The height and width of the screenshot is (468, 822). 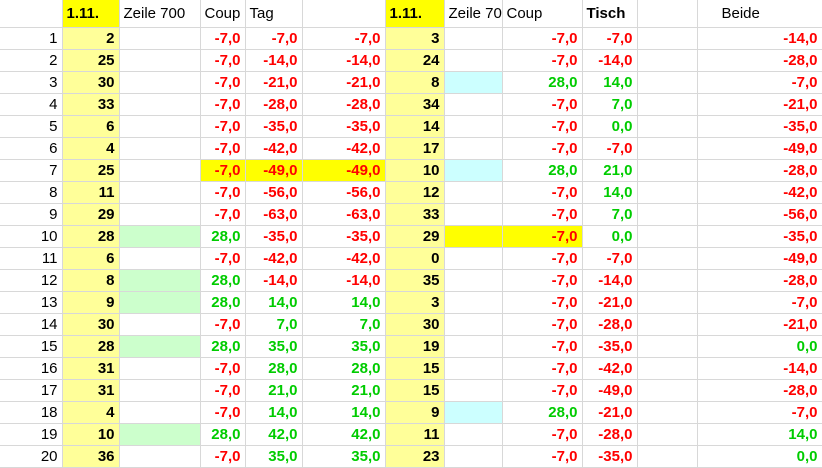 What do you see at coordinates (274, 38) in the screenshot?
I see `left-tag-cell: -7,0` at bounding box center [274, 38].